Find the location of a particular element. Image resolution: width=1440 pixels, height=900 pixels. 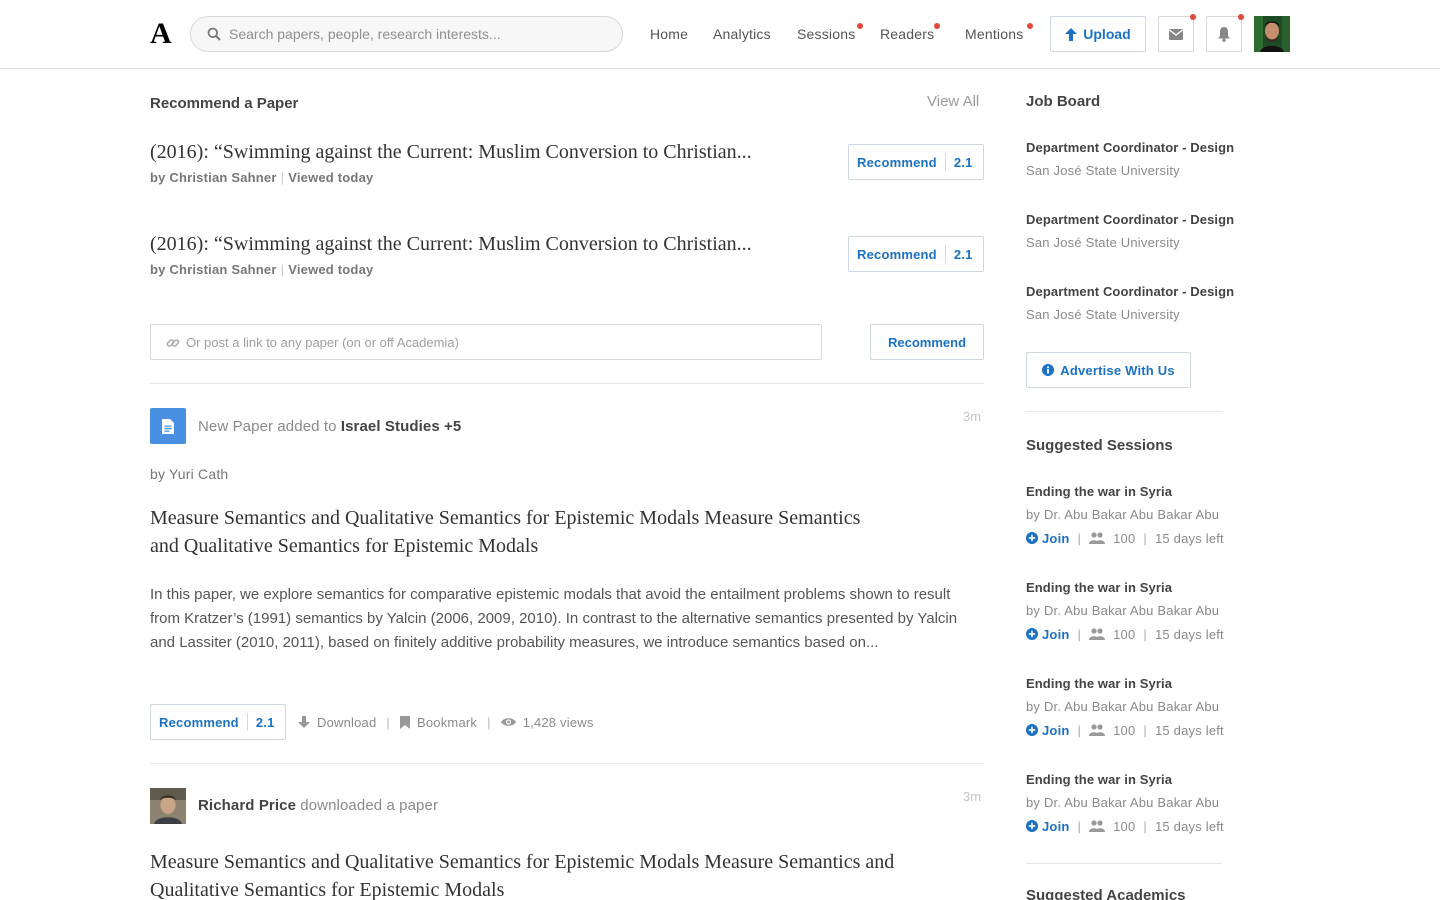

sidebar-divider is located at coordinates (1124, 411).